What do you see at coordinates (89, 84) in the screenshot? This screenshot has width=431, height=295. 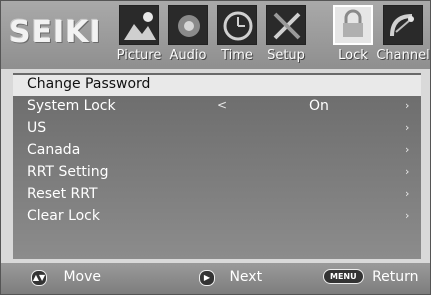 I see `menu-item-label: Change Password` at bounding box center [89, 84].